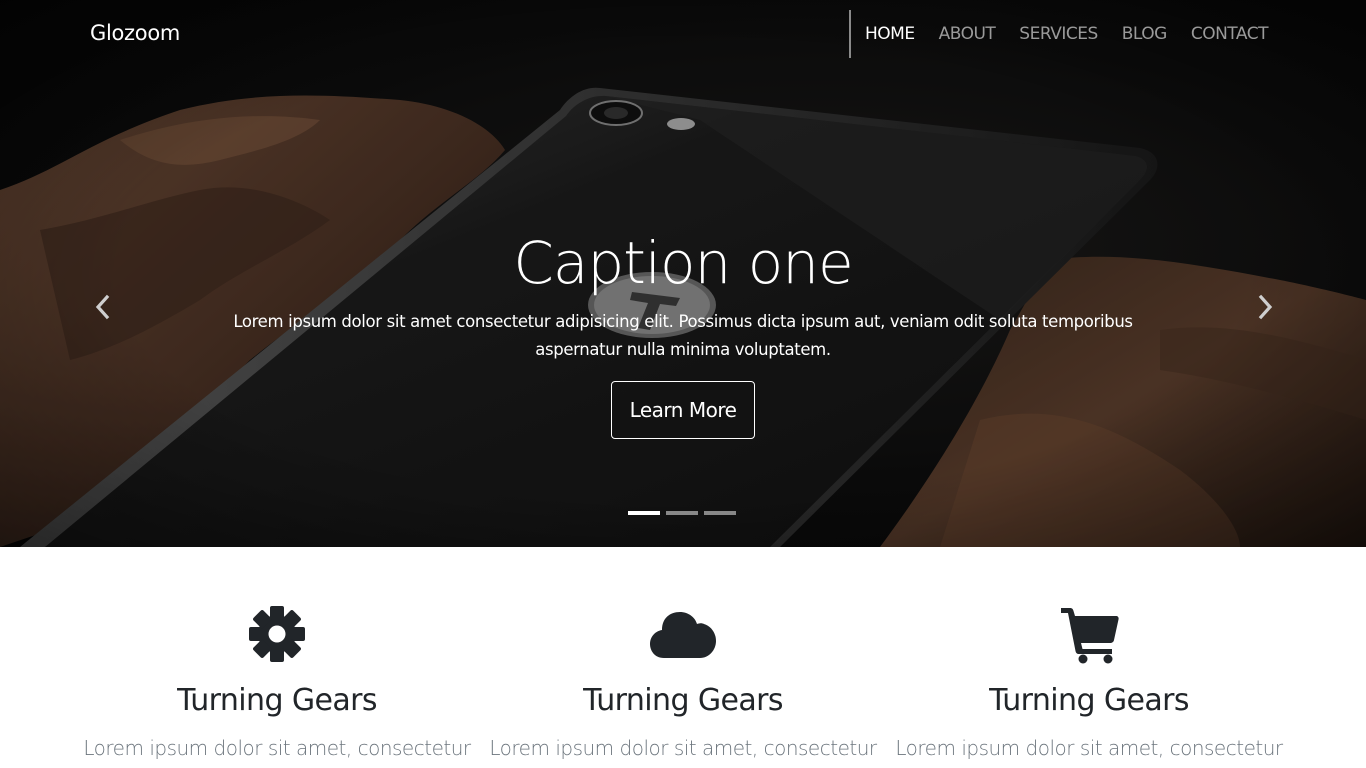  I want to click on chevron-left-icon, so click(102, 307).